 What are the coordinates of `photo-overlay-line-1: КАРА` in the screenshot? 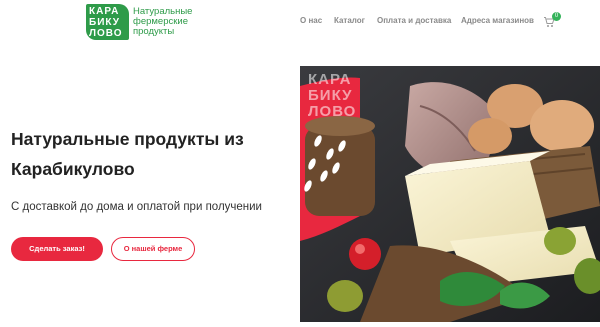 It's located at (330, 79).